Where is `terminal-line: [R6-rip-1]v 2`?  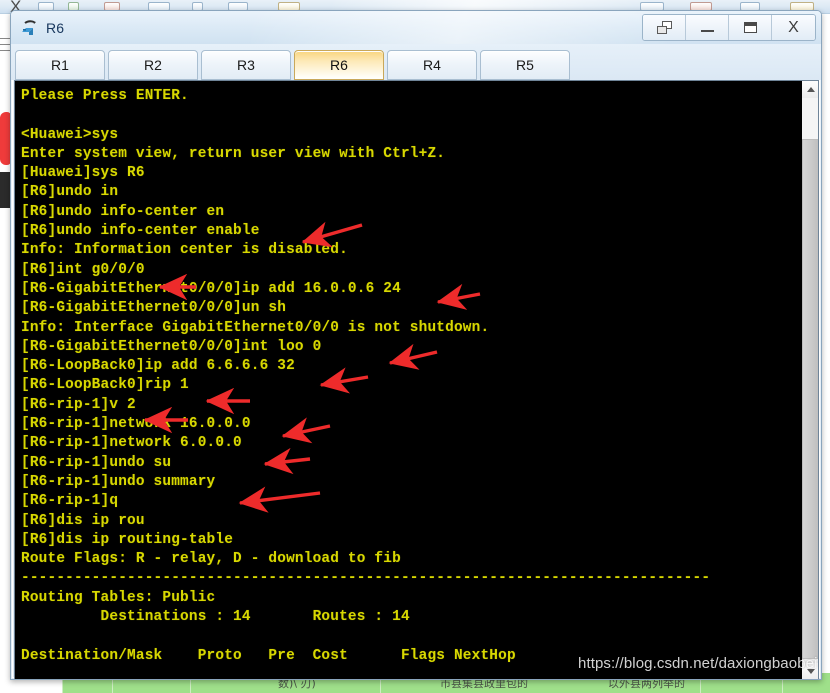 terminal-line: [R6-rip-1]v 2 is located at coordinates (78, 404).